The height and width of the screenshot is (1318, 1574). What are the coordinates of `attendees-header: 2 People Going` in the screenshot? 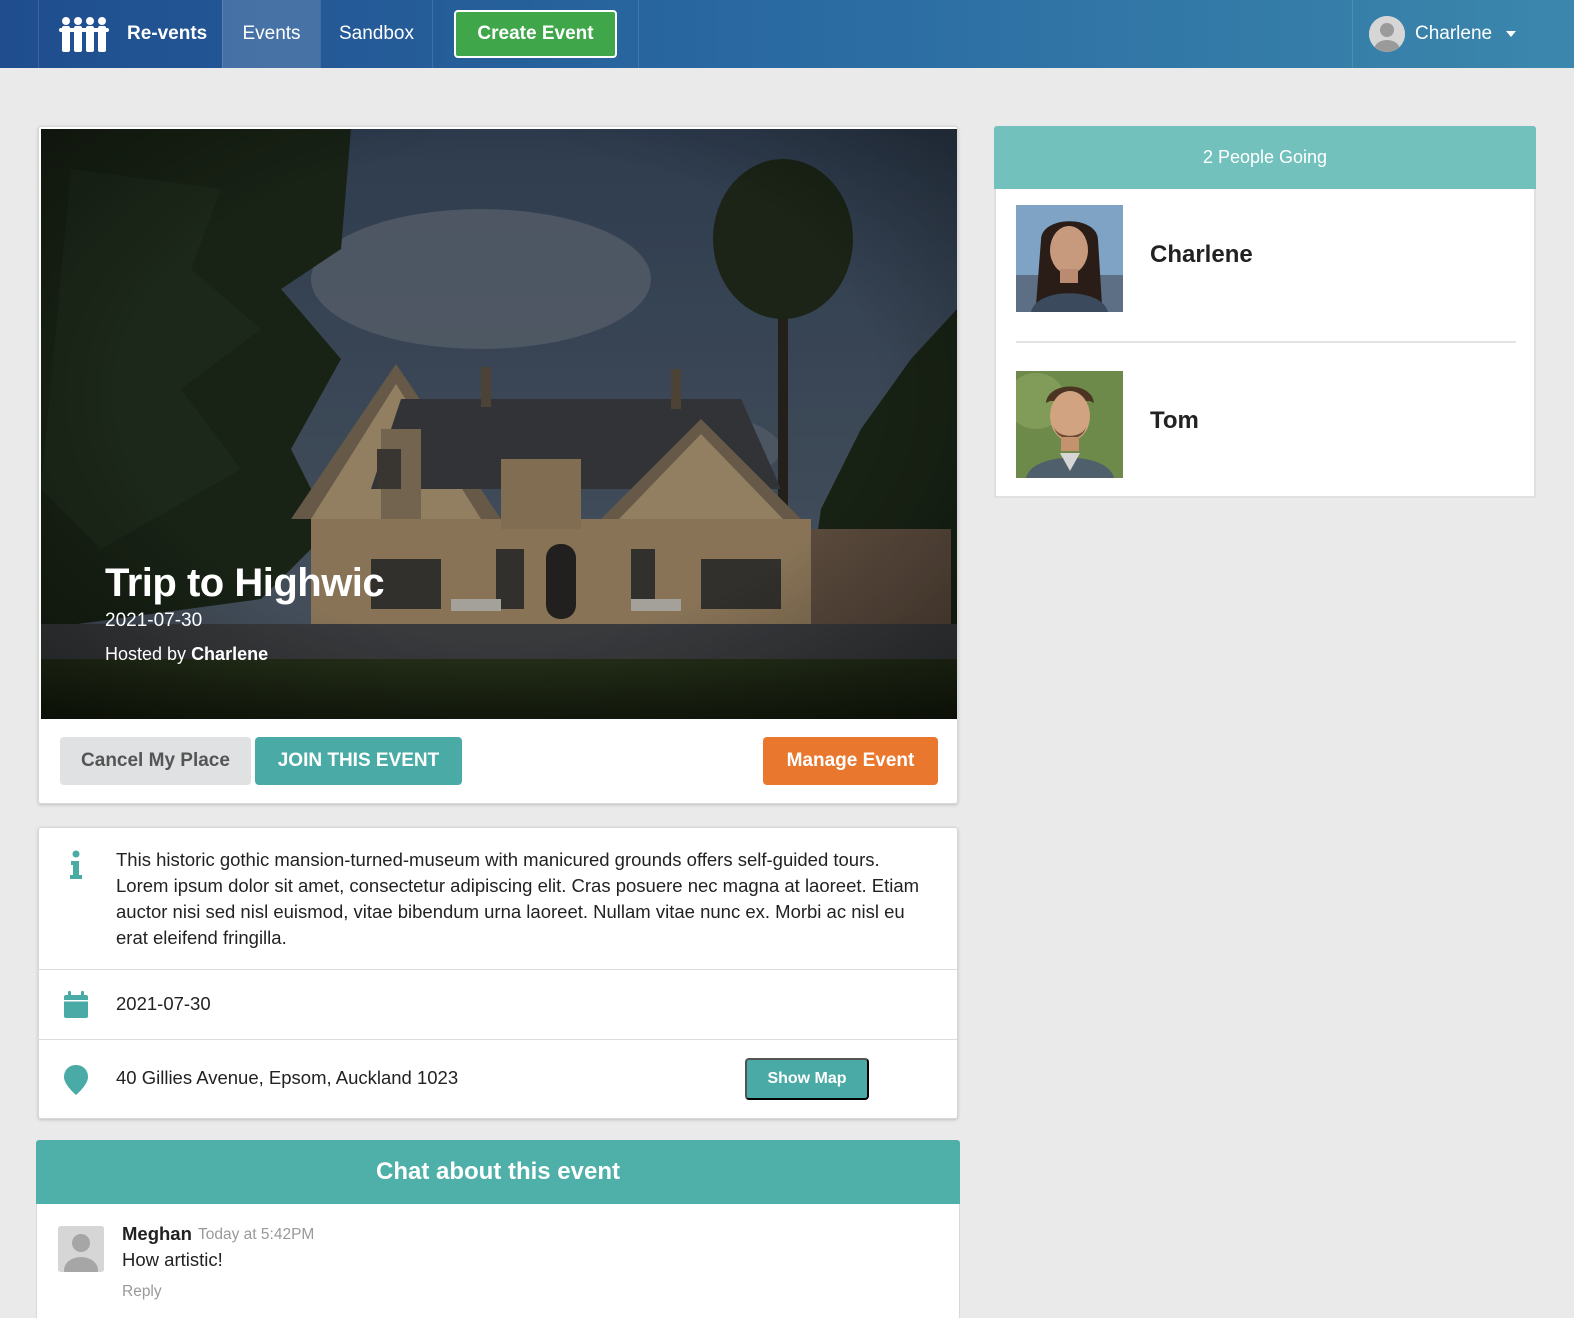 It's located at (1265, 157).